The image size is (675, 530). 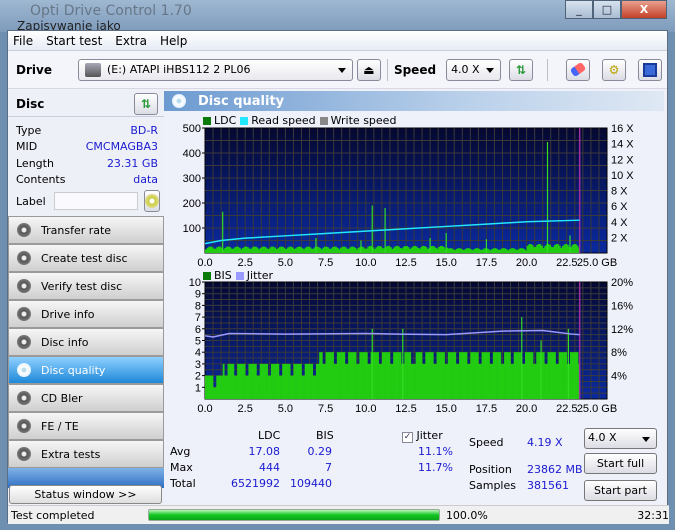 I want to click on start-full-button: Start full, so click(x=620, y=463).